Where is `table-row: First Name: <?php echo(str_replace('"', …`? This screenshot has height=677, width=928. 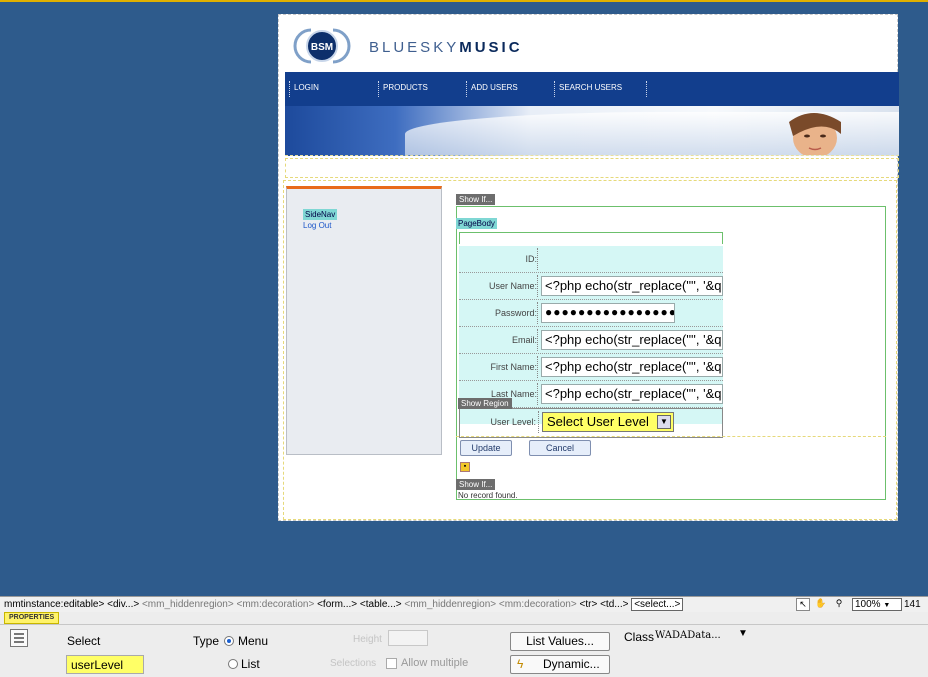
table-row: First Name: <?php echo(str_replace('"', … is located at coordinates (591, 367).